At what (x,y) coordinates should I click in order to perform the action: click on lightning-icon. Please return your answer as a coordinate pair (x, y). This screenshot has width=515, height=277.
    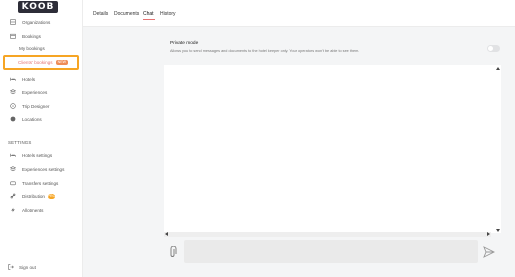
    Looking at the image, I should click on (13, 210).